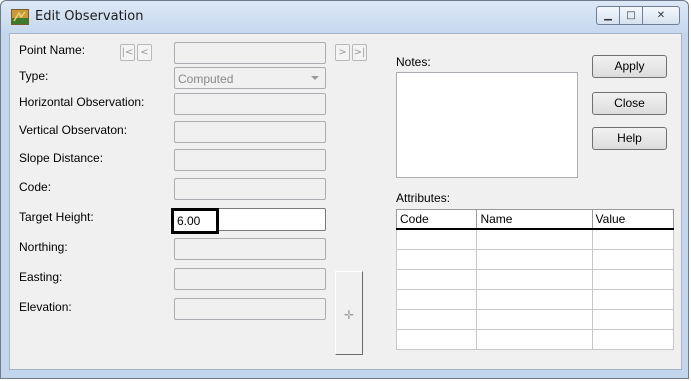 The width and height of the screenshot is (691, 381). Describe the element at coordinates (56, 217) in the screenshot. I see `target-height-label: Target Height:` at that location.